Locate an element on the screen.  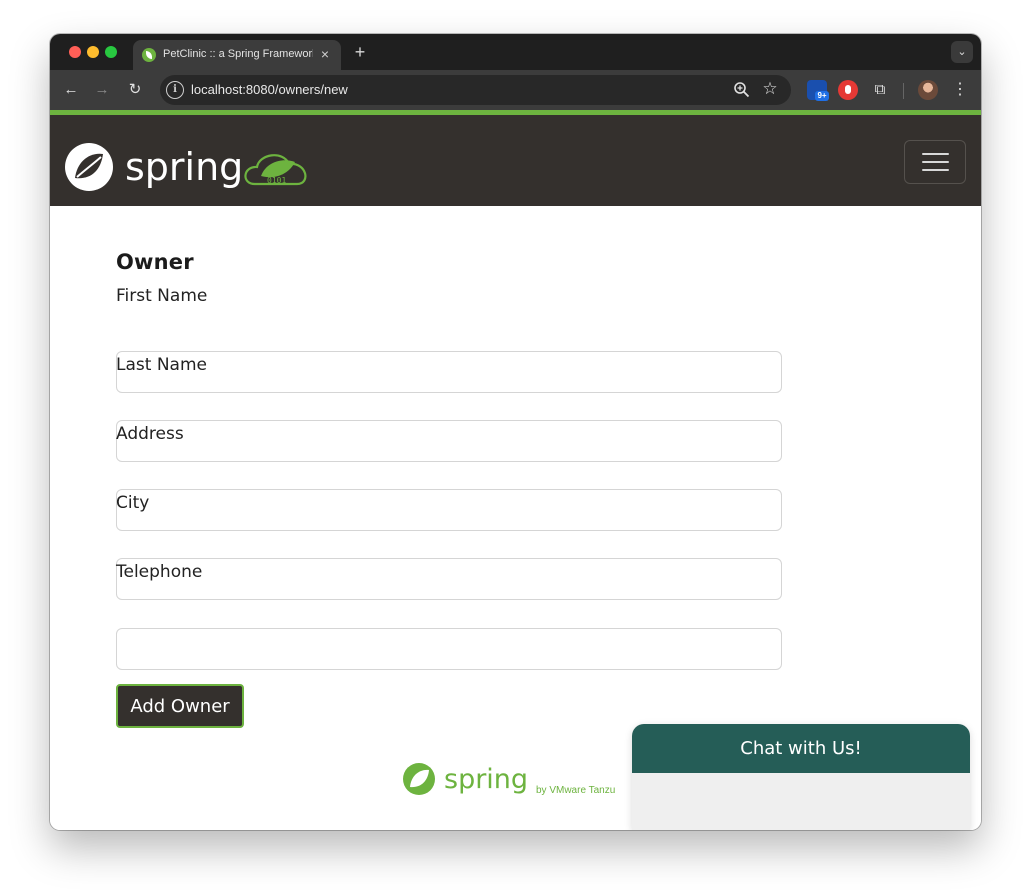
forward-button: → is located at coordinates (102, 90).